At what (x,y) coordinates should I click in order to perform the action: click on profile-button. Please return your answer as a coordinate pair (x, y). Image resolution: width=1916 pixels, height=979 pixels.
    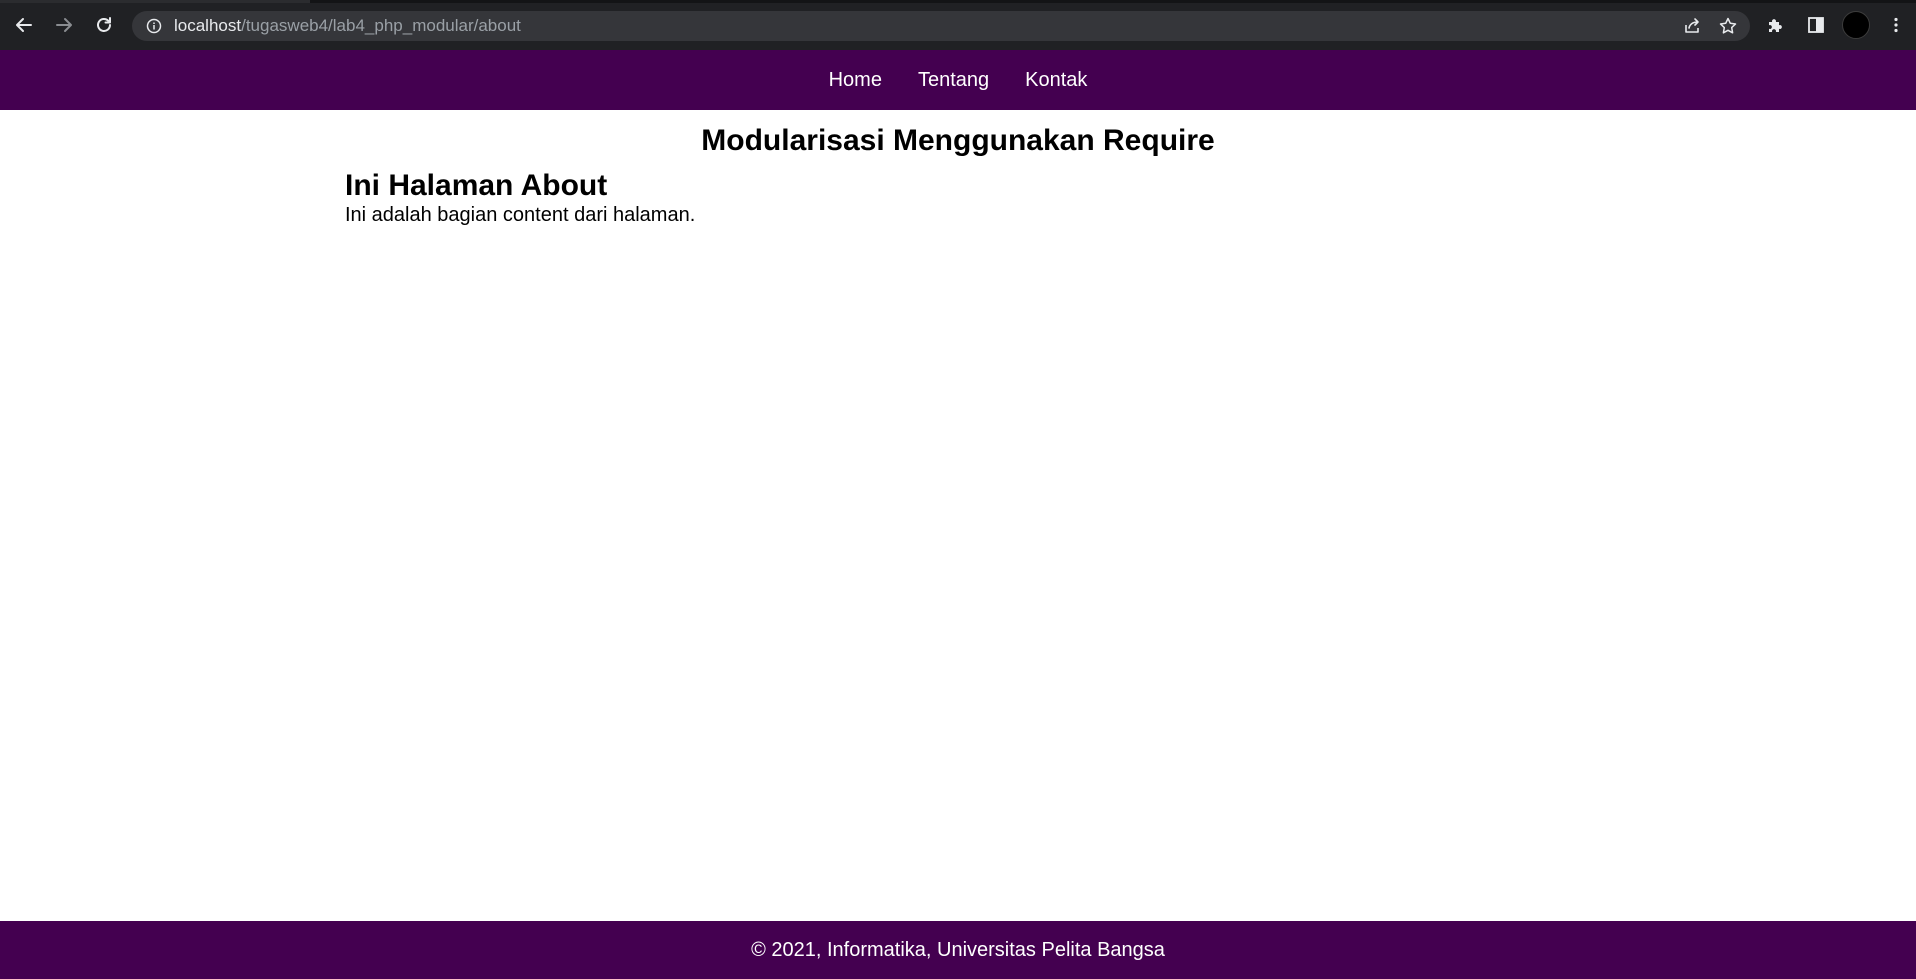
    Looking at the image, I should click on (1856, 25).